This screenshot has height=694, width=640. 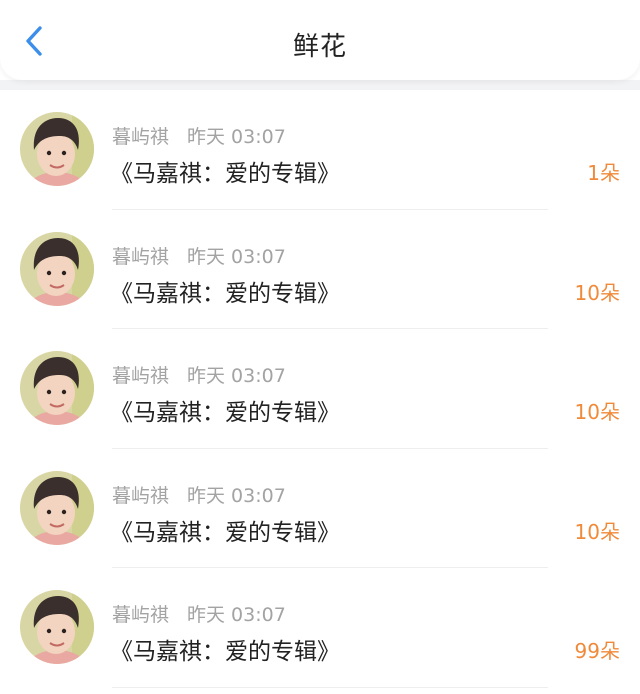 What do you see at coordinates (319, 47) in the screenshot?
I see `page-title: 鲜花` at bounding box center [319, 47].